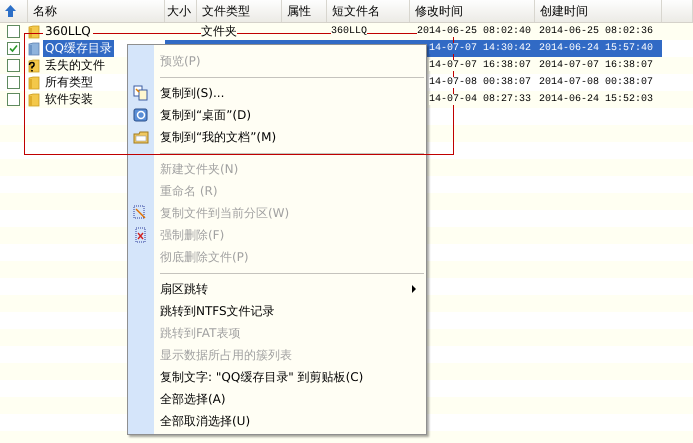  I want to click on table-cell: 2014-06-25 08:02:40, so click(473, 31).